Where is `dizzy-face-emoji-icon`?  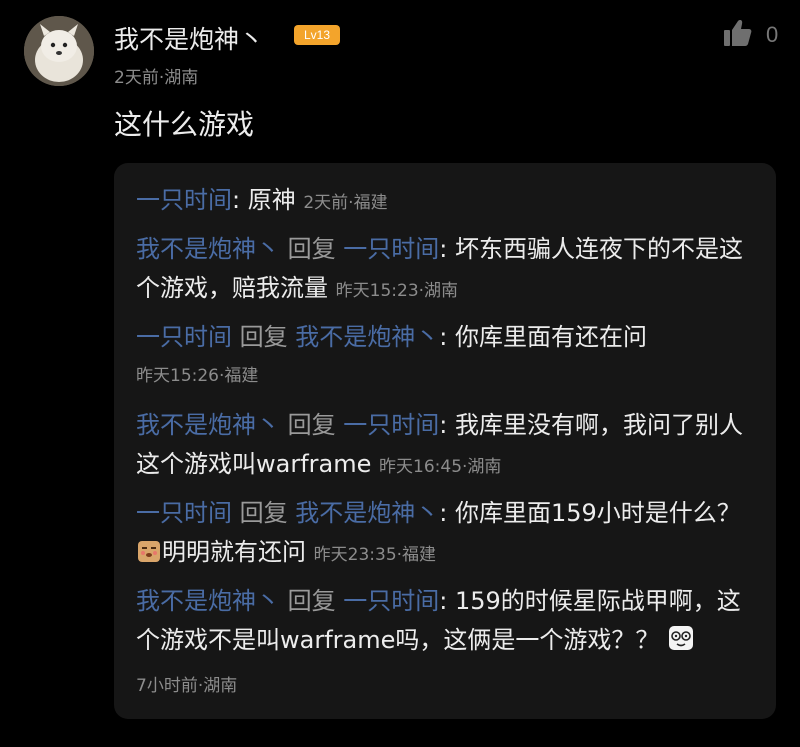
dizzy-face-emoji-icon is located at coordinates (681, 644).